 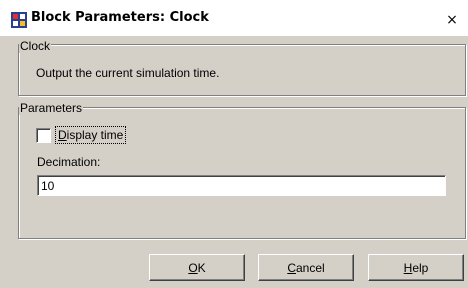 What do you see at coordinates (43, 135) in the screenshot?
I see `display-time-checkbox` at bounding box center [43, 135].